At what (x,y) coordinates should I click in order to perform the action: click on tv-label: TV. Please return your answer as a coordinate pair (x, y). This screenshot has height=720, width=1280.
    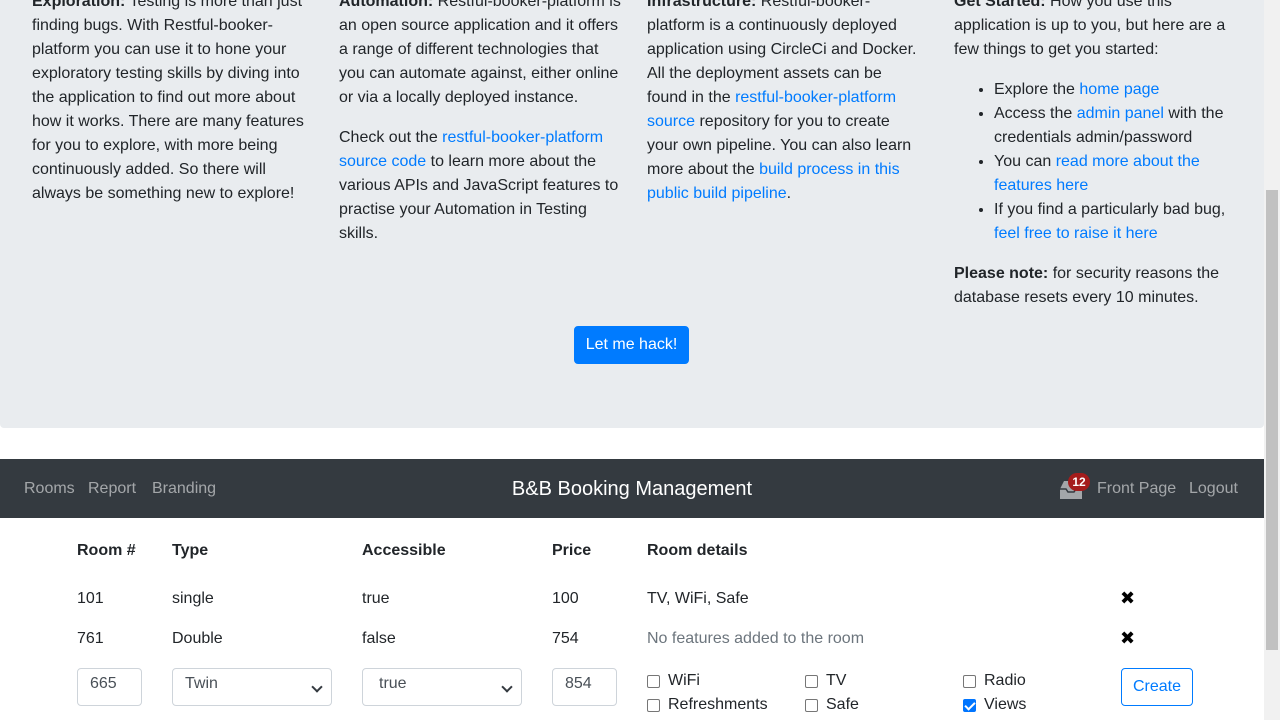
    Looking at the image, I should click on (836, 680).